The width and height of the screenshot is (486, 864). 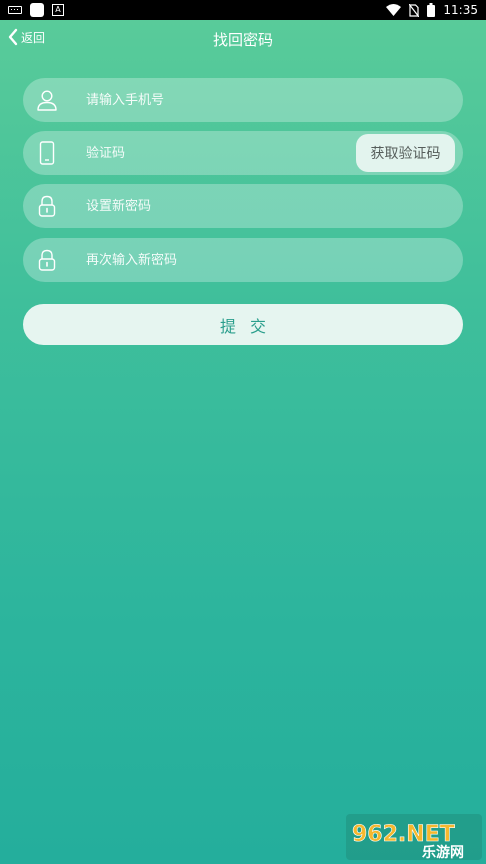 I want to click on keyboard-icon, so click(x=15, y=10).